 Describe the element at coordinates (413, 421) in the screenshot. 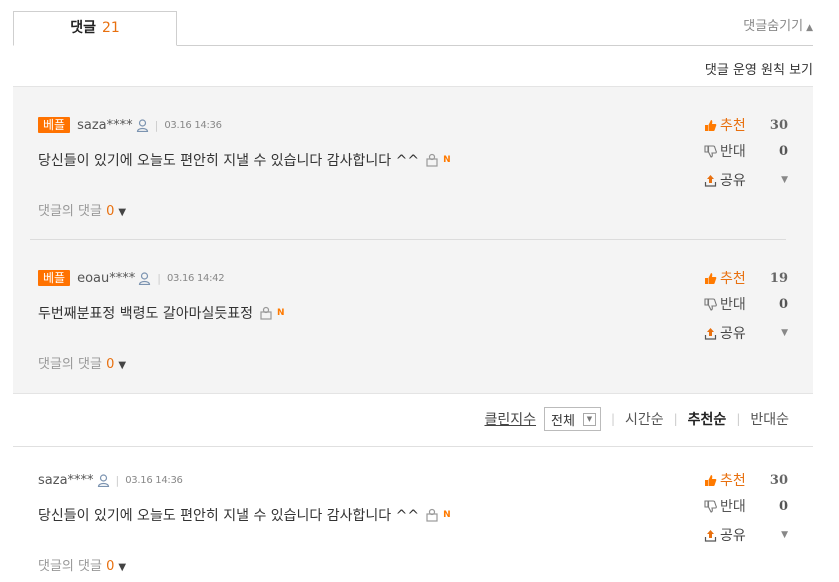

I see `sort-bar: 클린지수 전체 ▼ | 시간순 | 추천순 | 반대순` at that location.